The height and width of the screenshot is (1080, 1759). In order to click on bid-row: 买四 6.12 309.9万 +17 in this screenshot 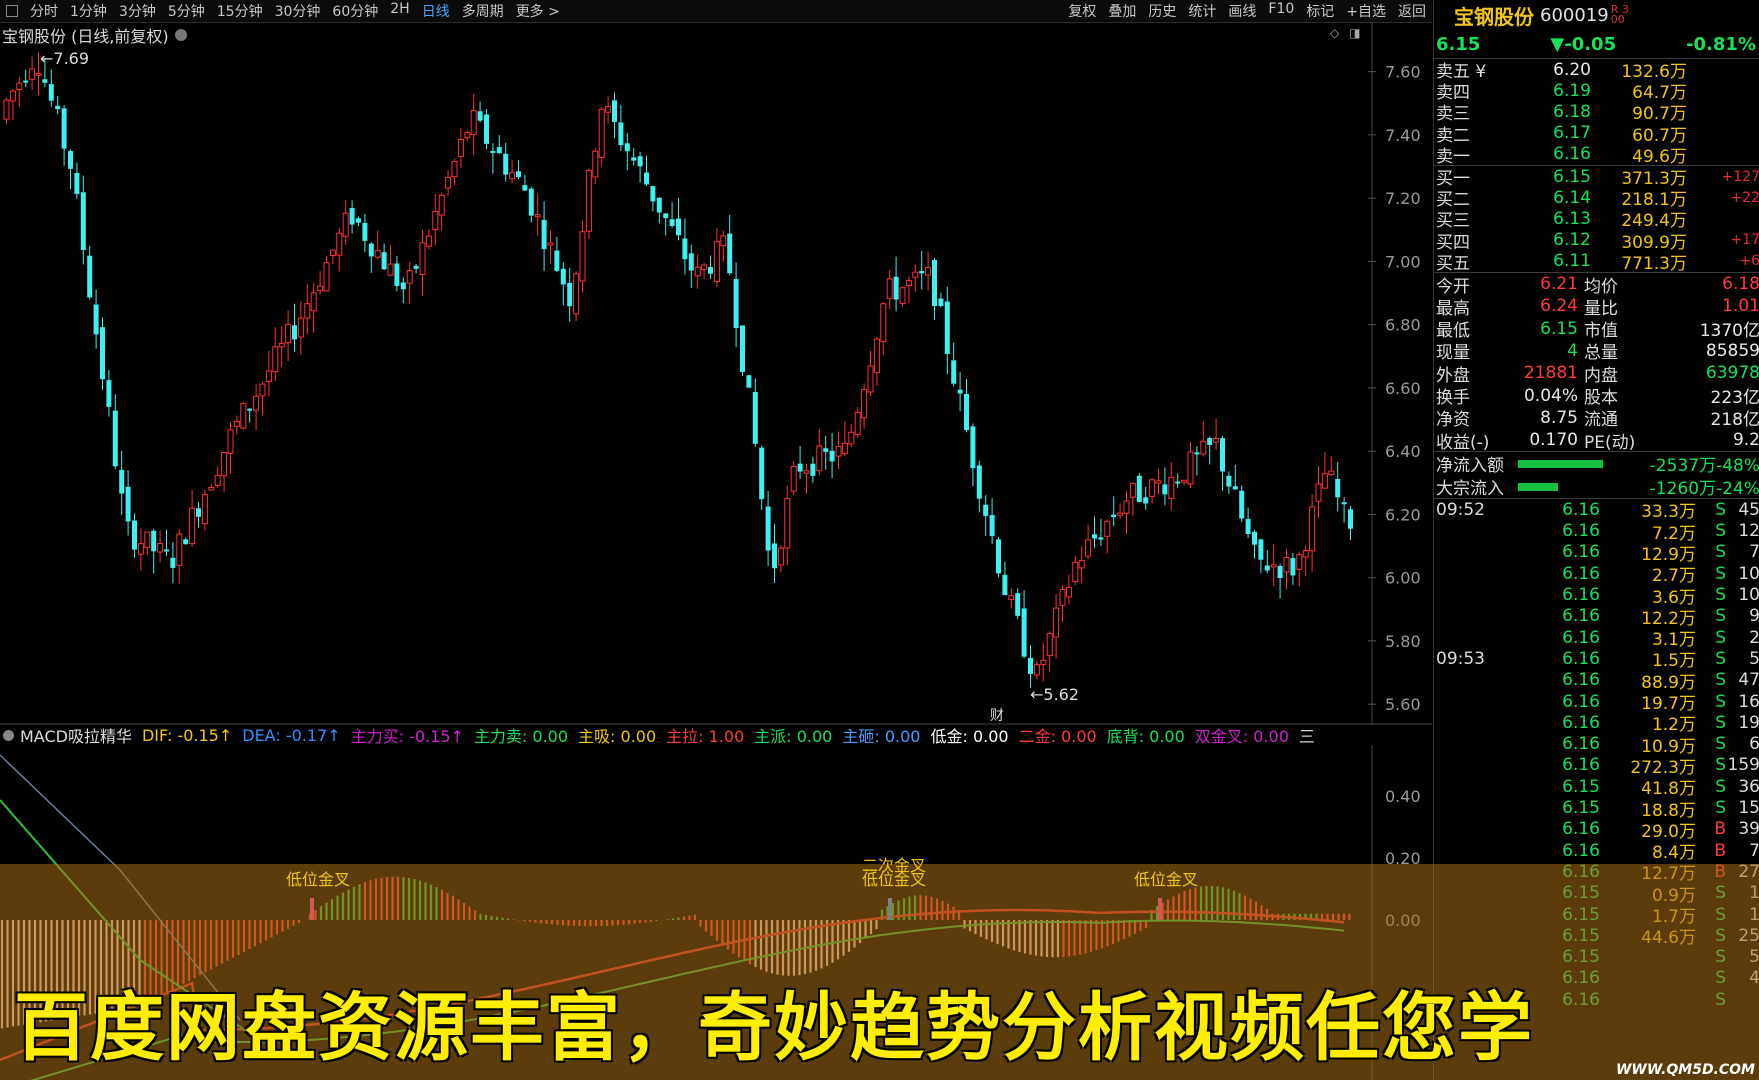, I will do `click(1596, 241)`.